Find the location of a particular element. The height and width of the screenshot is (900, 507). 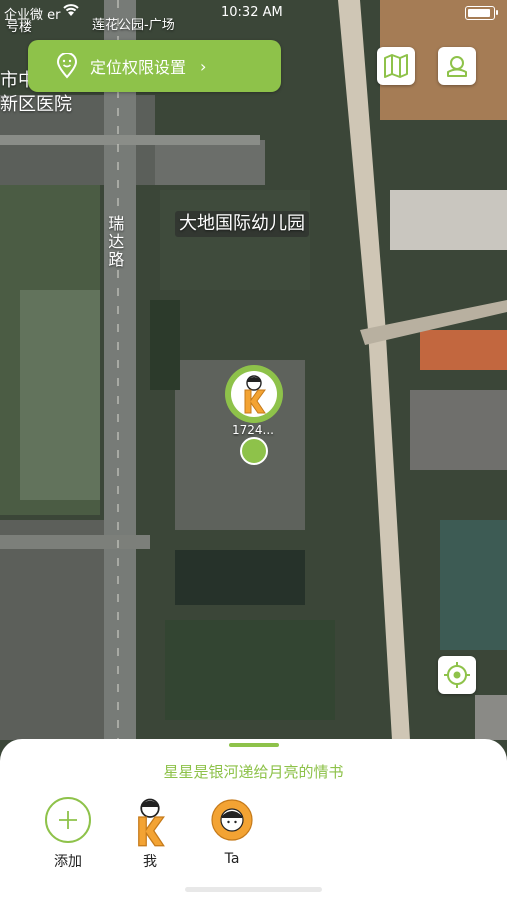

motto-text: 星星是银河递给月亮的情书 is located at coordinates (253, 772).